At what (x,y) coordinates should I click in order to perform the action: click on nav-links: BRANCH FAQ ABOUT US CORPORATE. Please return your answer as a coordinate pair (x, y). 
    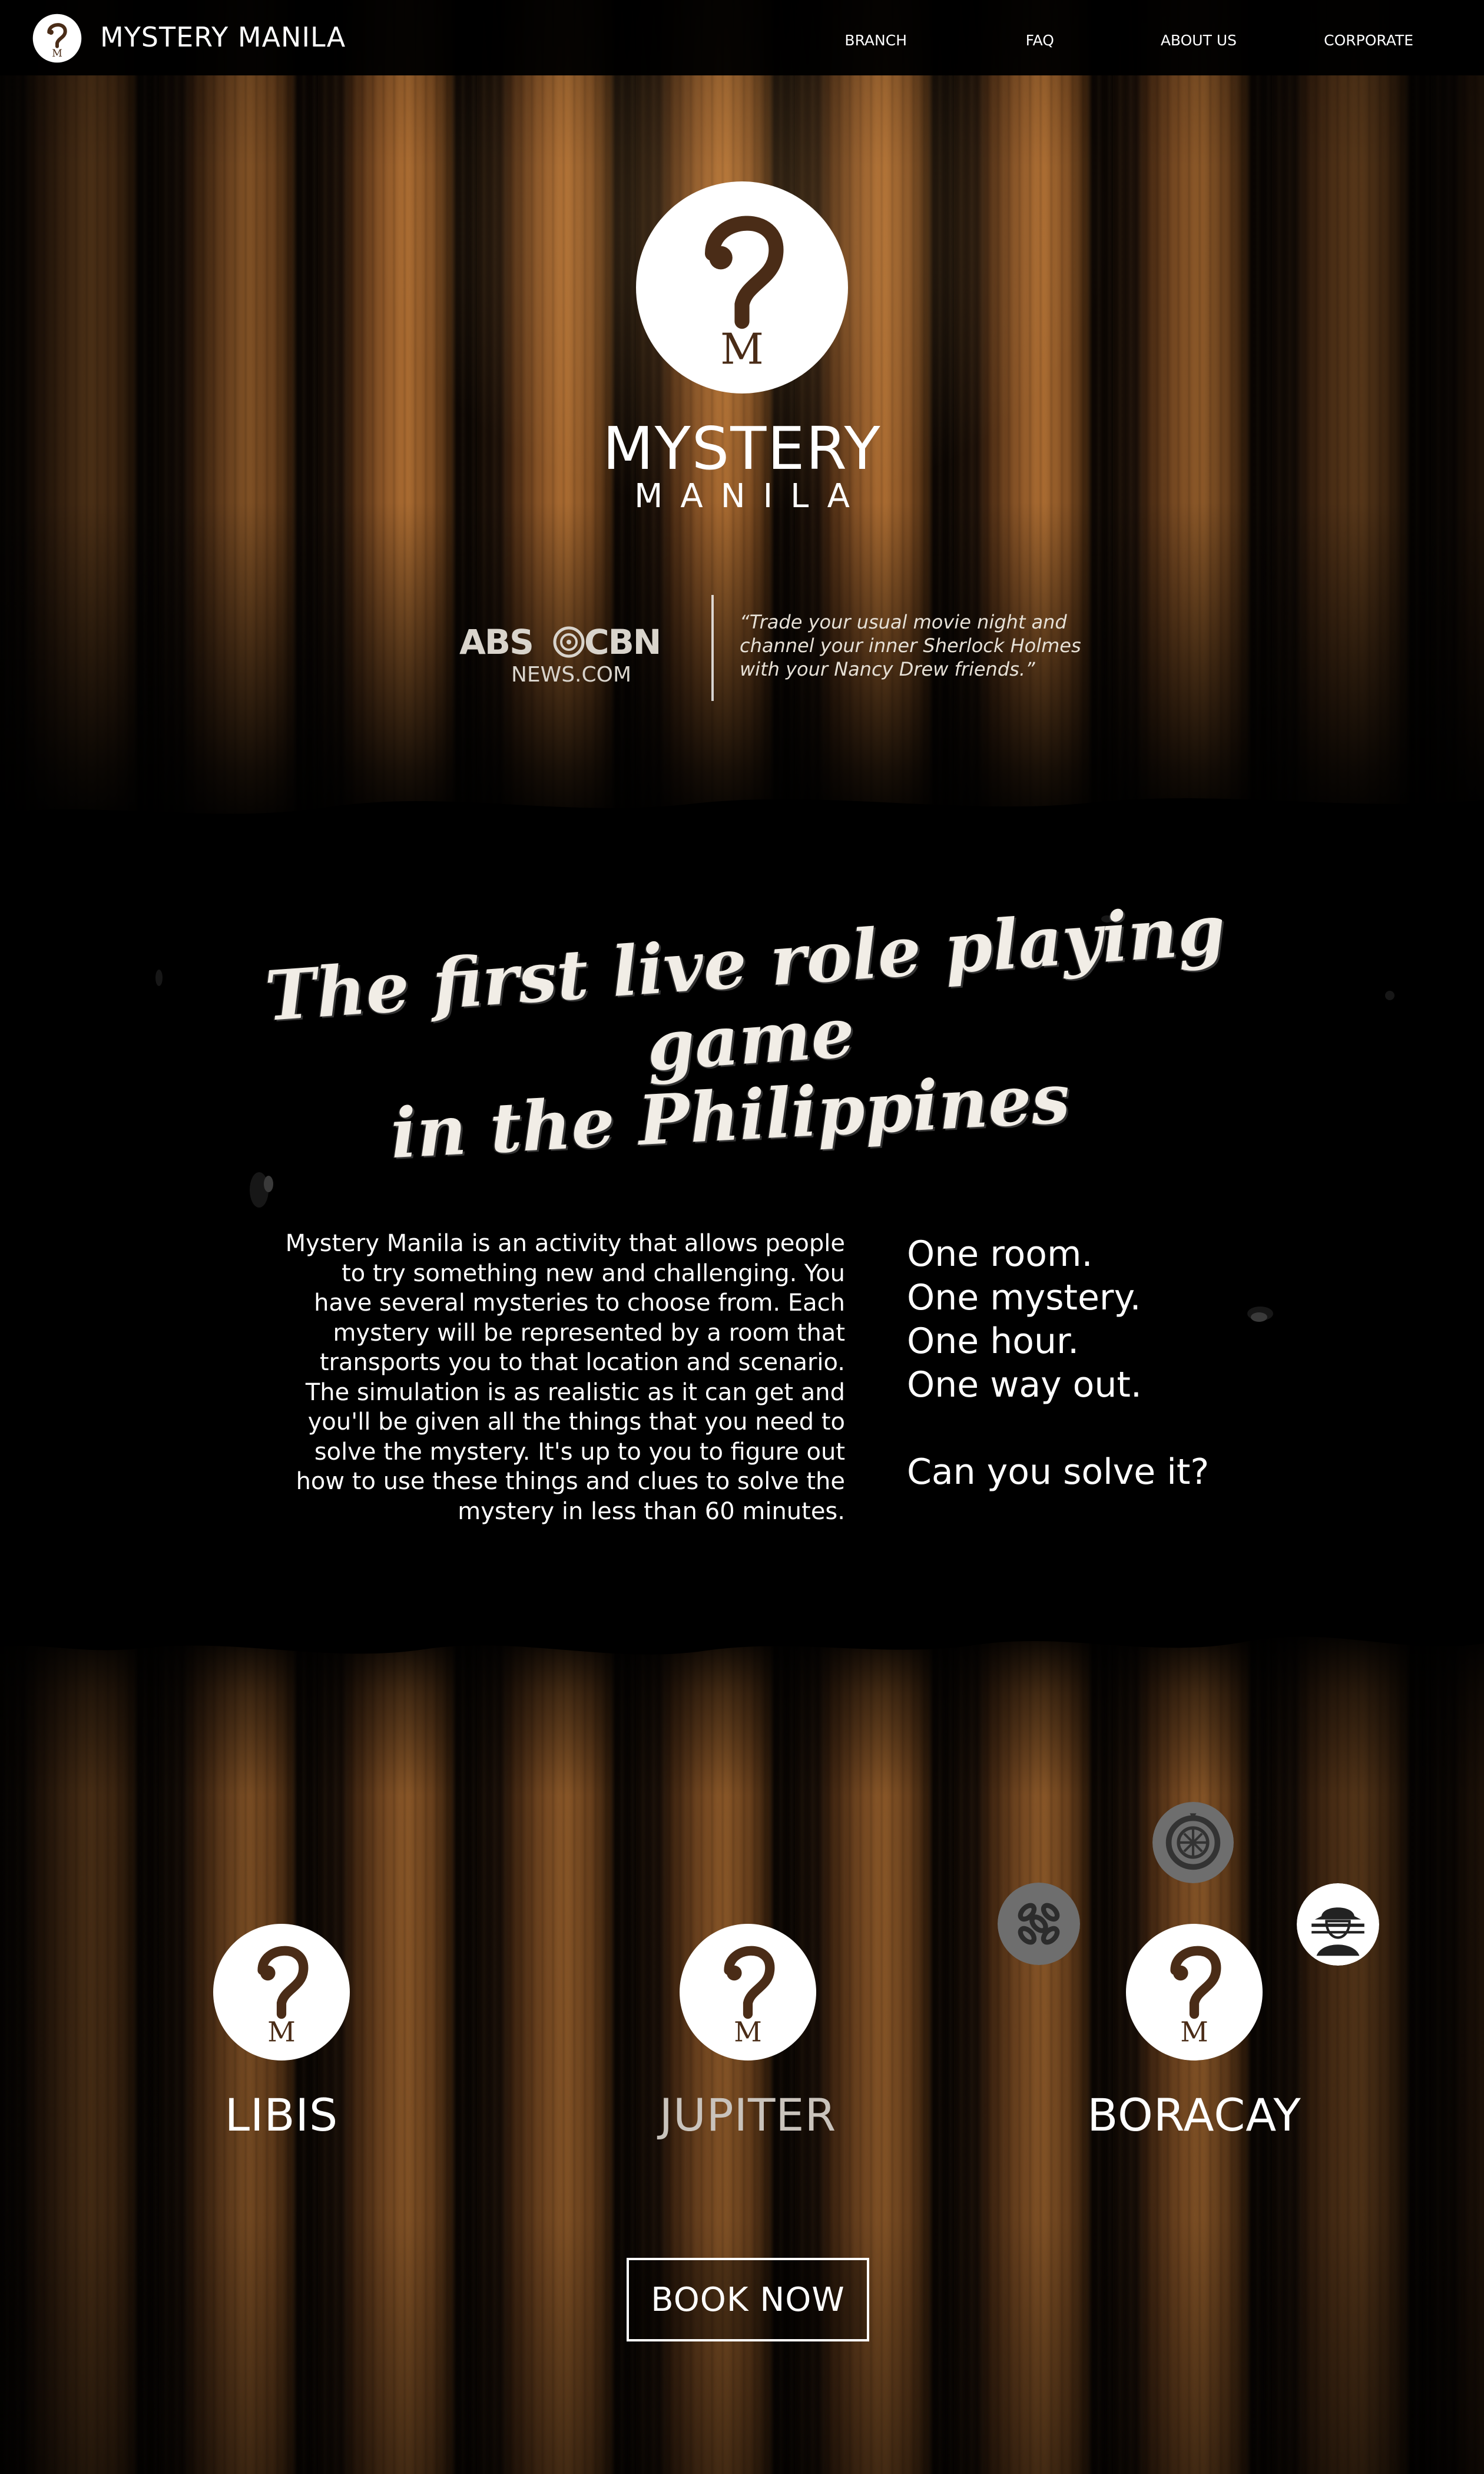
    Looking at the image, I should click on (1128, 43).